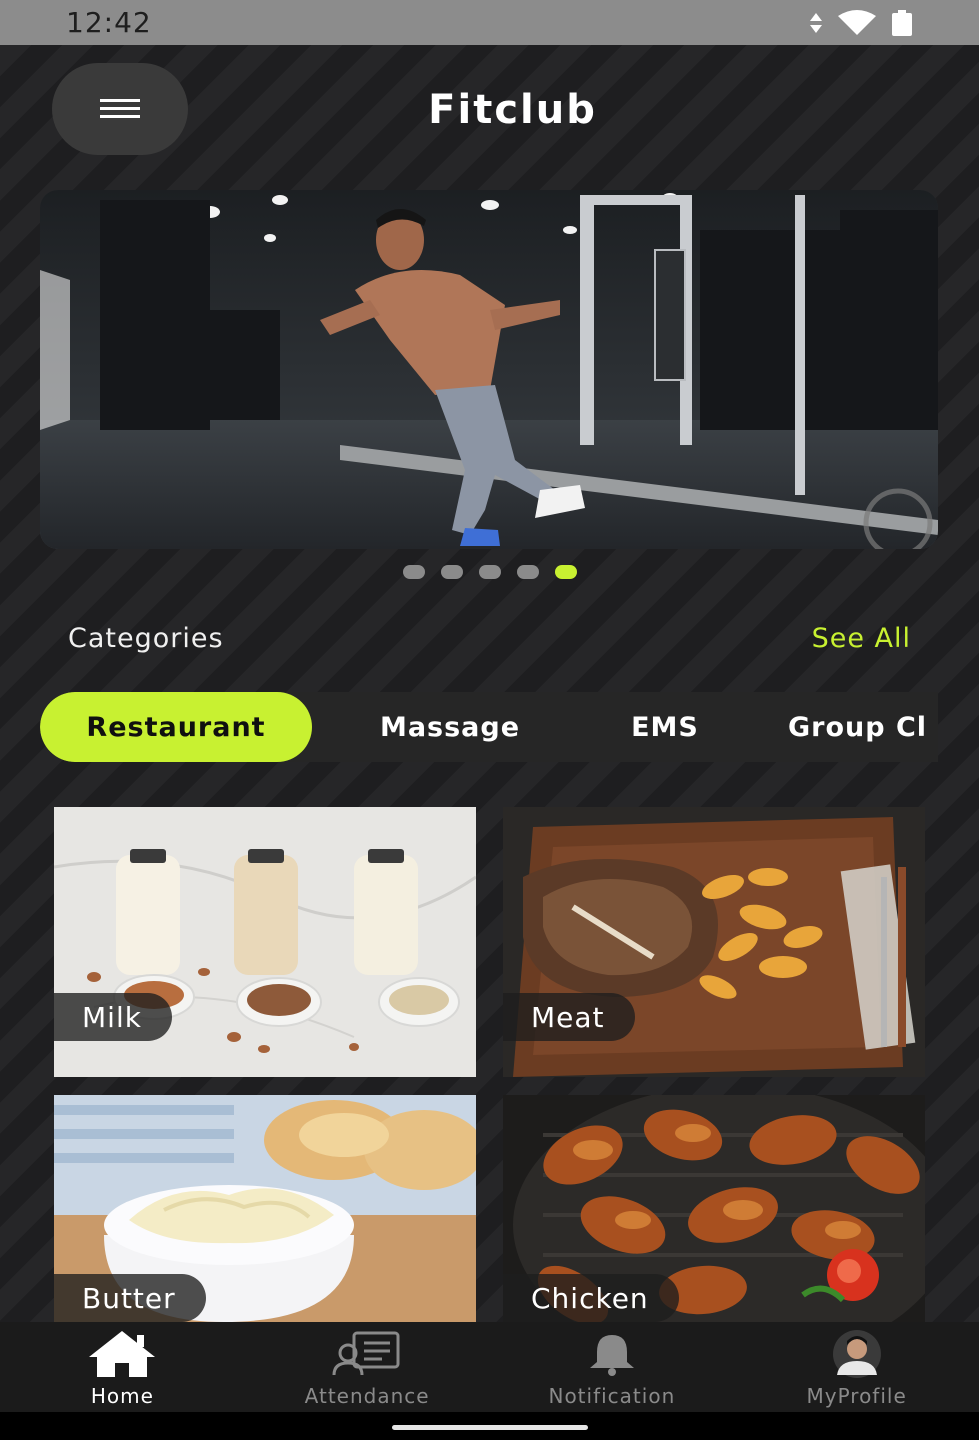  I want to click on item-card-chicken: Chicken, so click(714, 1208).